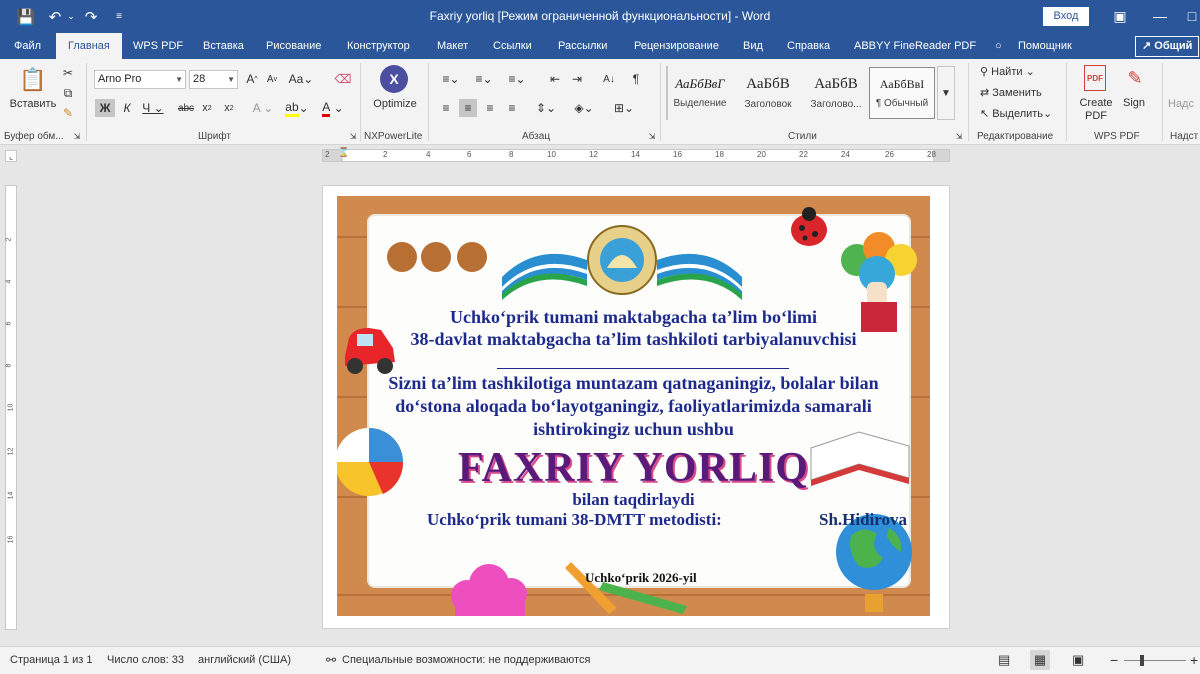  Describe the element at coordinates (1181, 104) in the screenshot. I see `addins-button: Надс` at that location.